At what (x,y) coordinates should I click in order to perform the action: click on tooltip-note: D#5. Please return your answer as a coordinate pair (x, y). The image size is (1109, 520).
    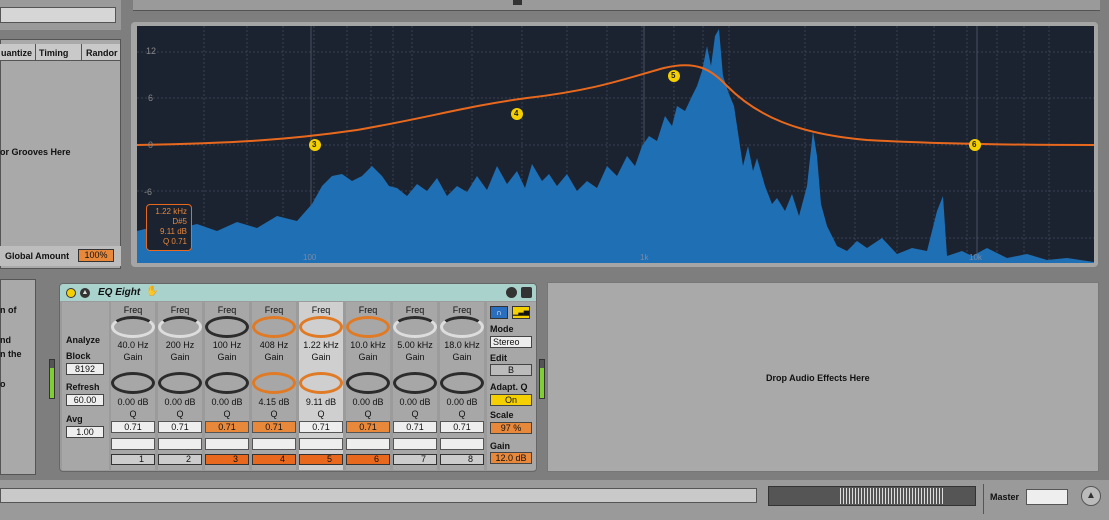
    Looking at the image, I should click on (179, 221).